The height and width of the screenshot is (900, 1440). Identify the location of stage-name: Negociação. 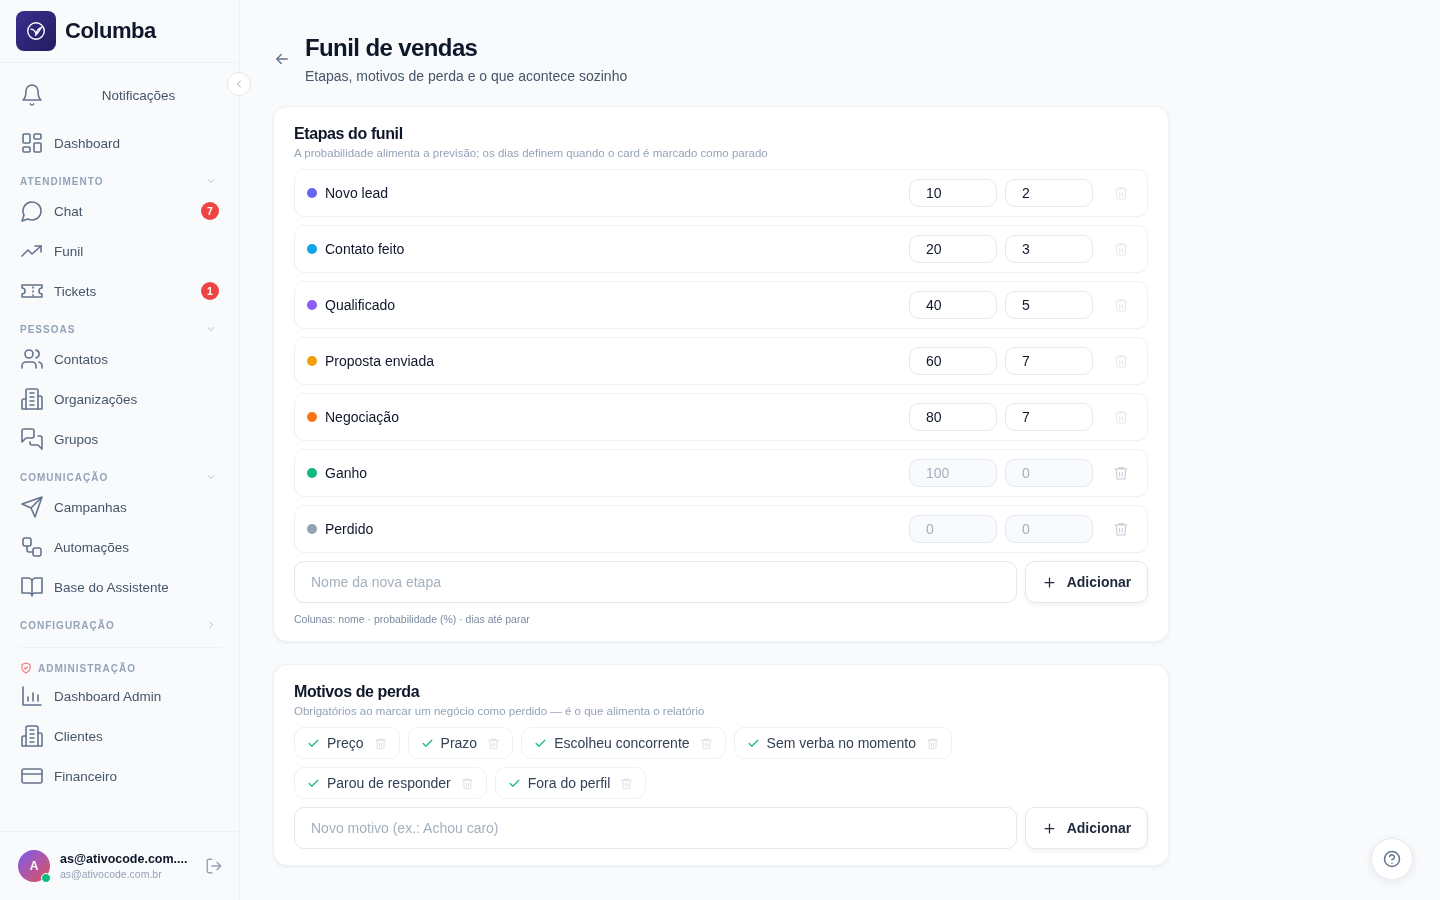
(362, 417).